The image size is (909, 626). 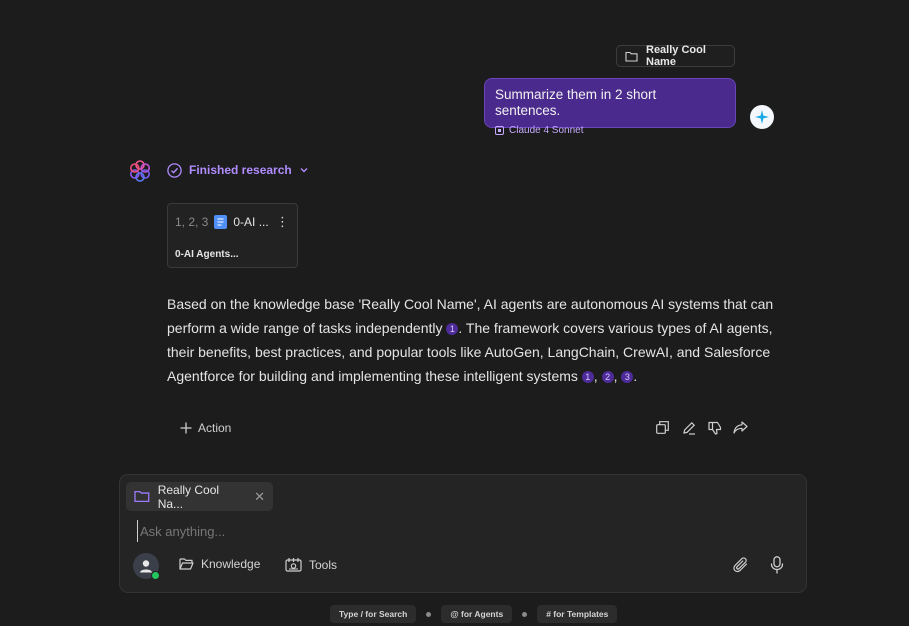 I want to click on share-icon, so click(x=740, y=427).